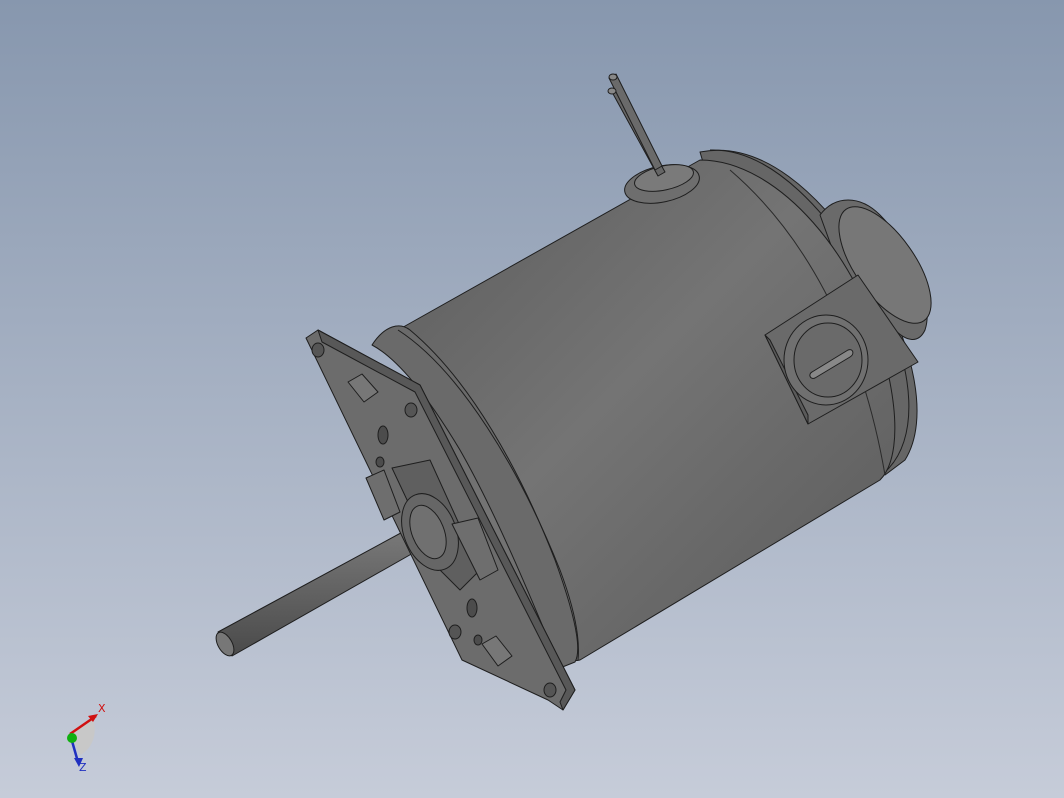 This screenshot has height=798, width=1064. I want to click on triad-x-label: X, so click(102, 708).